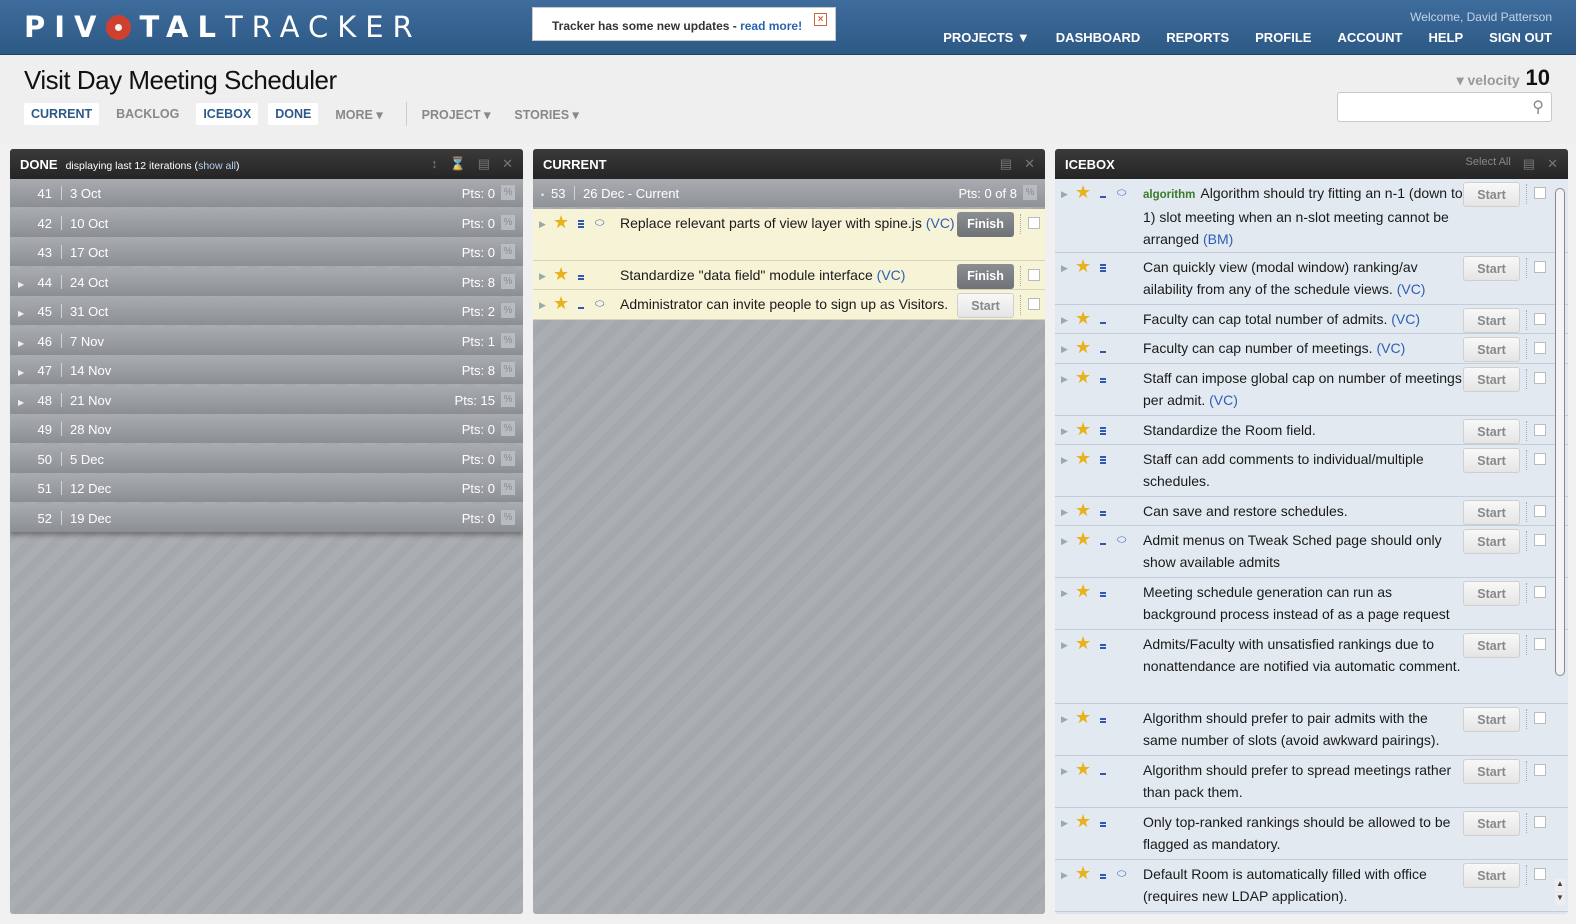  I want to click on tab-more: MORE ▾, so click(358, 114).